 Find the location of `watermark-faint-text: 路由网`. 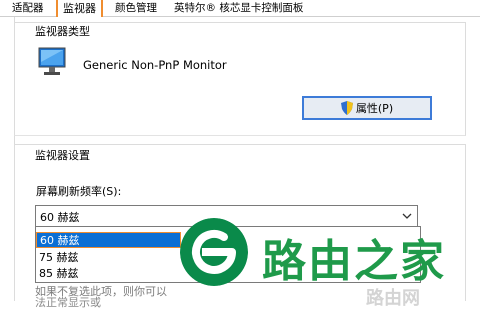

watermark-faint-text: 路由网 is located at coordinates (393, 298).